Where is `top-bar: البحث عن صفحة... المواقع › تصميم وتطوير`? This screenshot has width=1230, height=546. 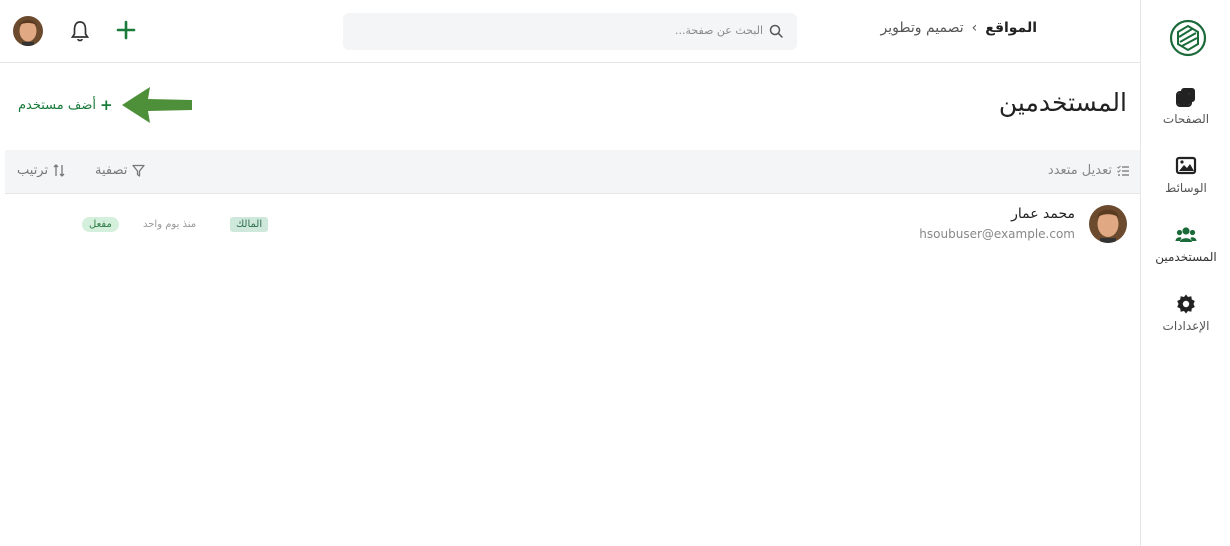 top-bar: البحث عن صفحة... المواقع › تصميم وتطوير is located at coordinates (570, 31).